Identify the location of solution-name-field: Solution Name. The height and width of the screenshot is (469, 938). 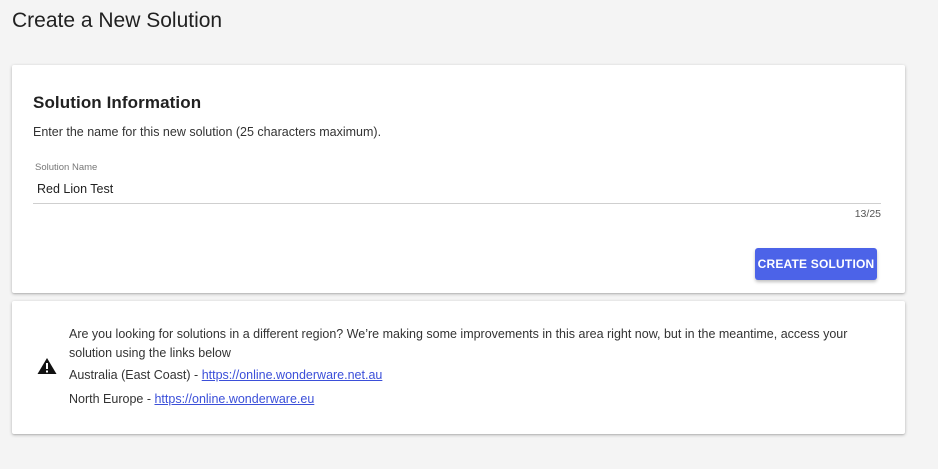
(457, 183).